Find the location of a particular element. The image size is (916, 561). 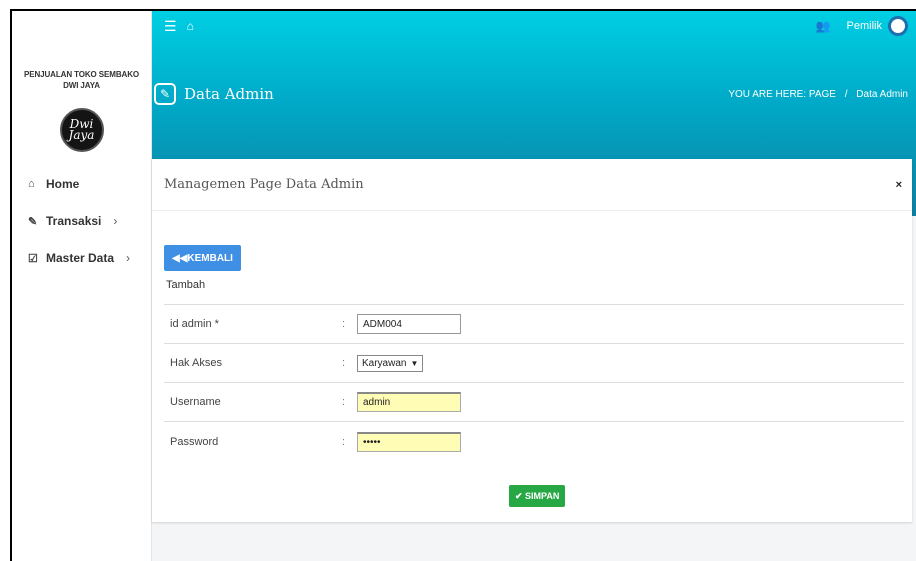

breadcrumb-prefix: YOU ARE HERE: is located at coordinates (767, 94).